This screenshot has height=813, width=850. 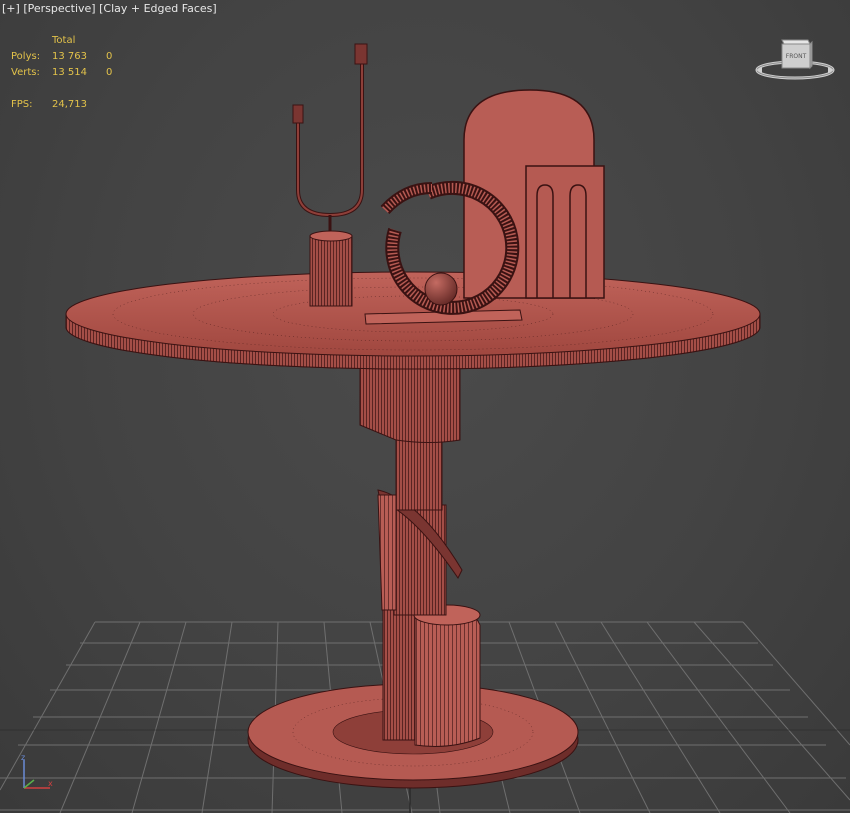 What do you see at coordinates (22, 104) in the screenshot?
I see `fps-label: FPS:` at bounding box center [22, 104].